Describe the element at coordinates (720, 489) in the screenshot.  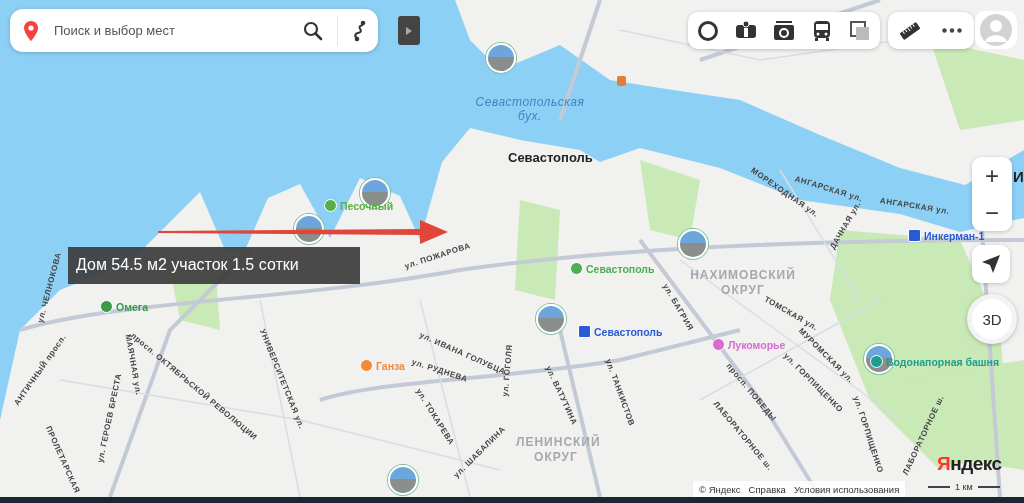
I see `copyright-text: © Яндекс` at that location.